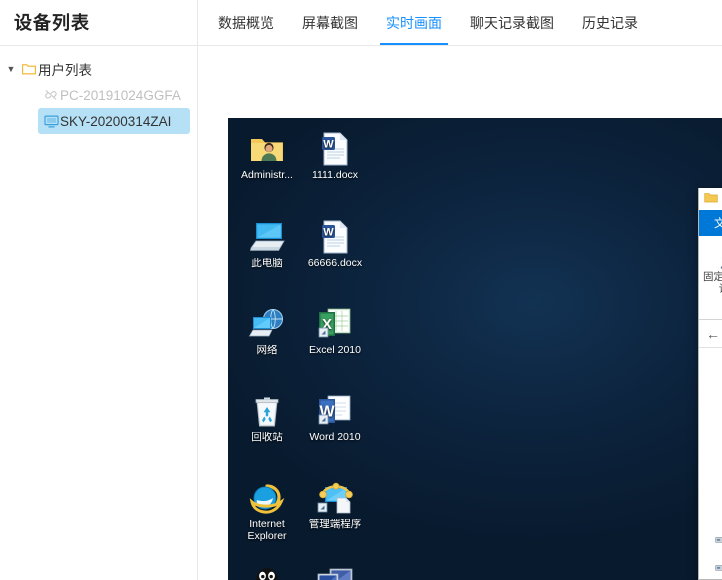 The image size is (722, 580). I want to click on ribbon-tab-bar: 文件 主页 共享 查看 管, so click(710, 223).